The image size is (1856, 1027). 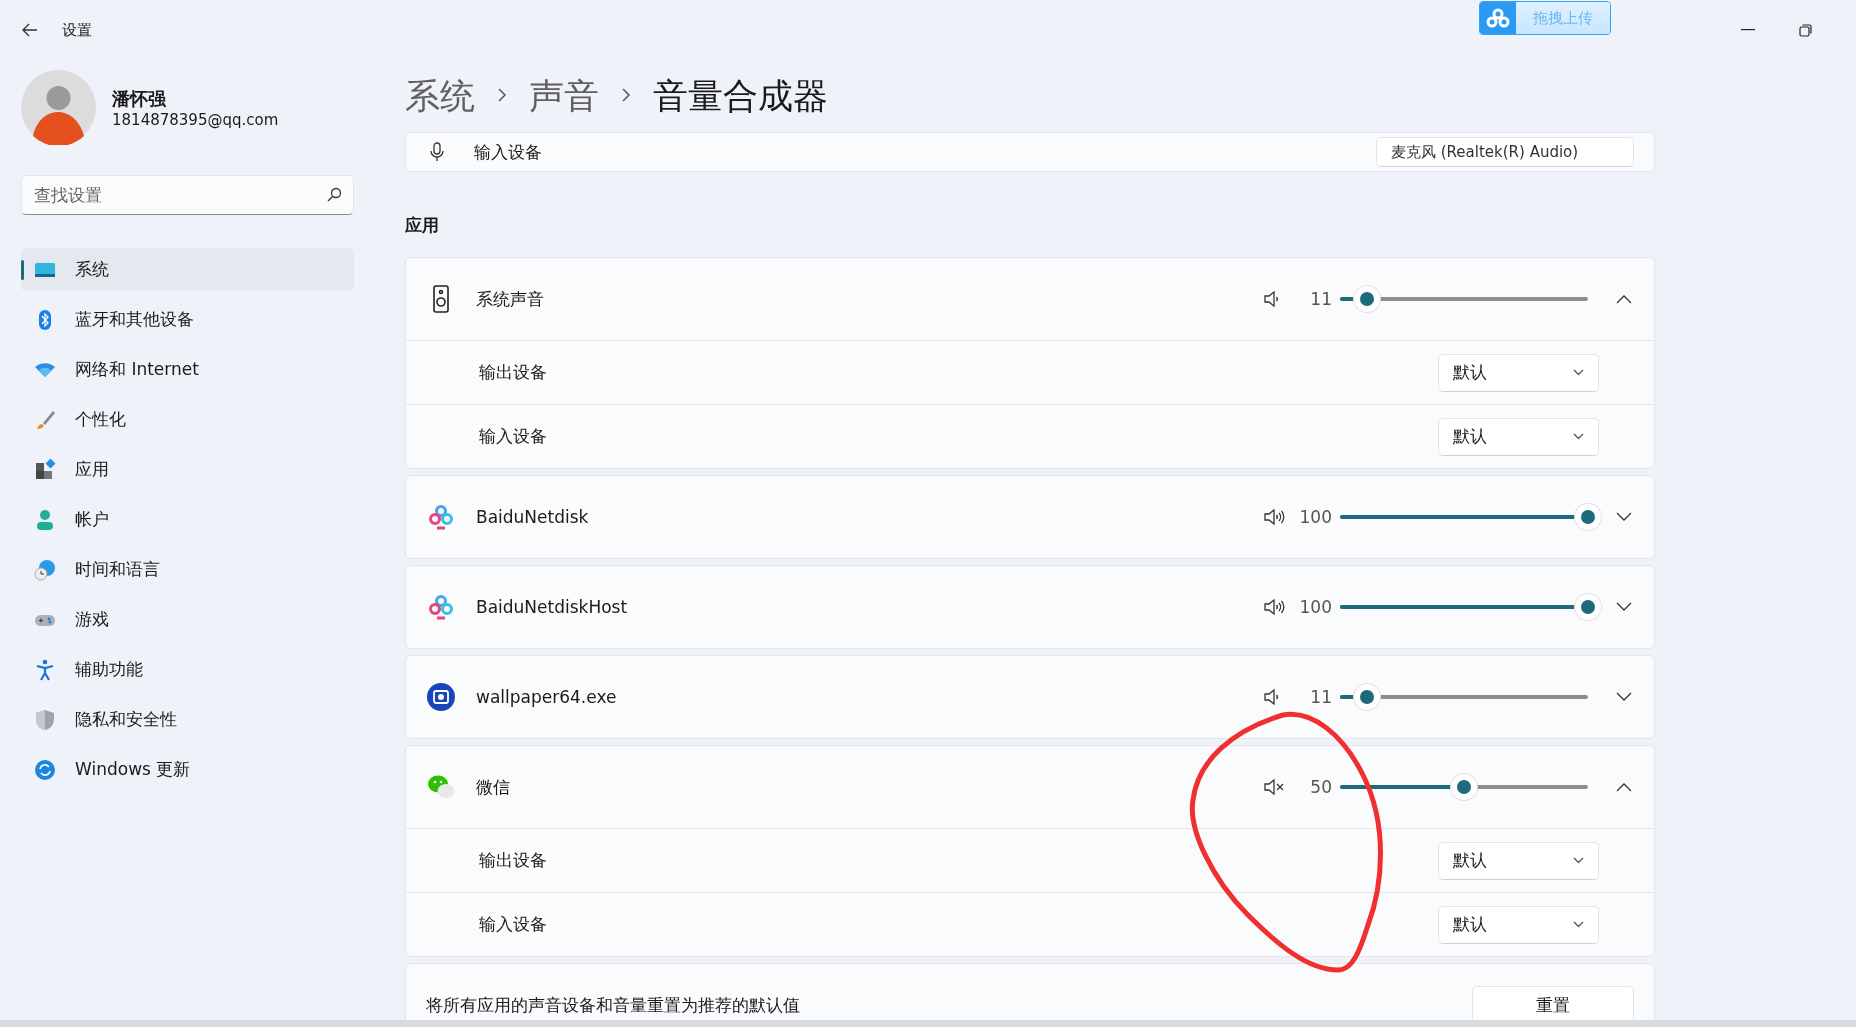 I want to click on app-name: BaiduNetdisk, so click(x=532, y=517).